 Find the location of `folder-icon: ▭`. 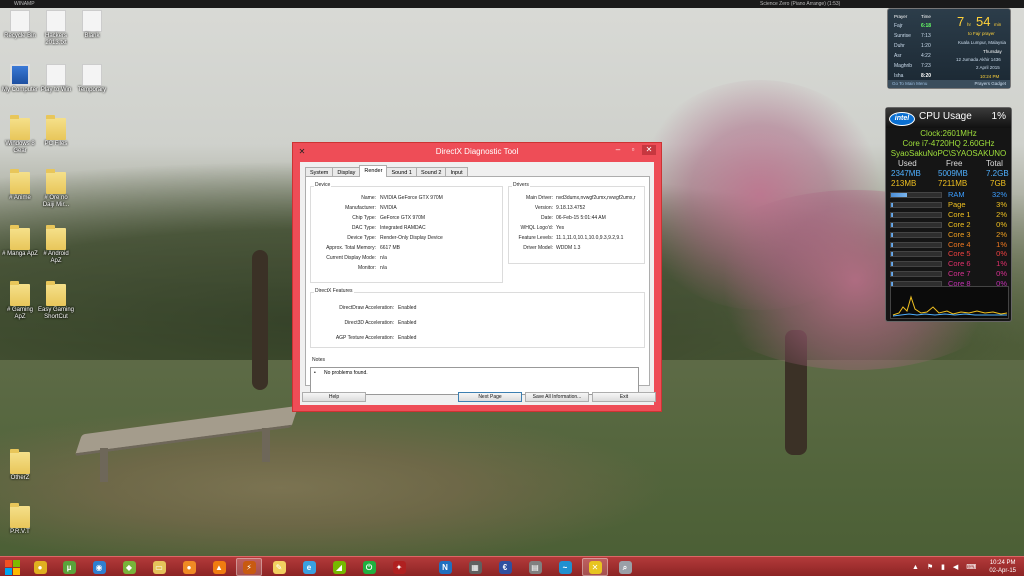

folder-icon: ▭ is located at coordinates (159, 567).